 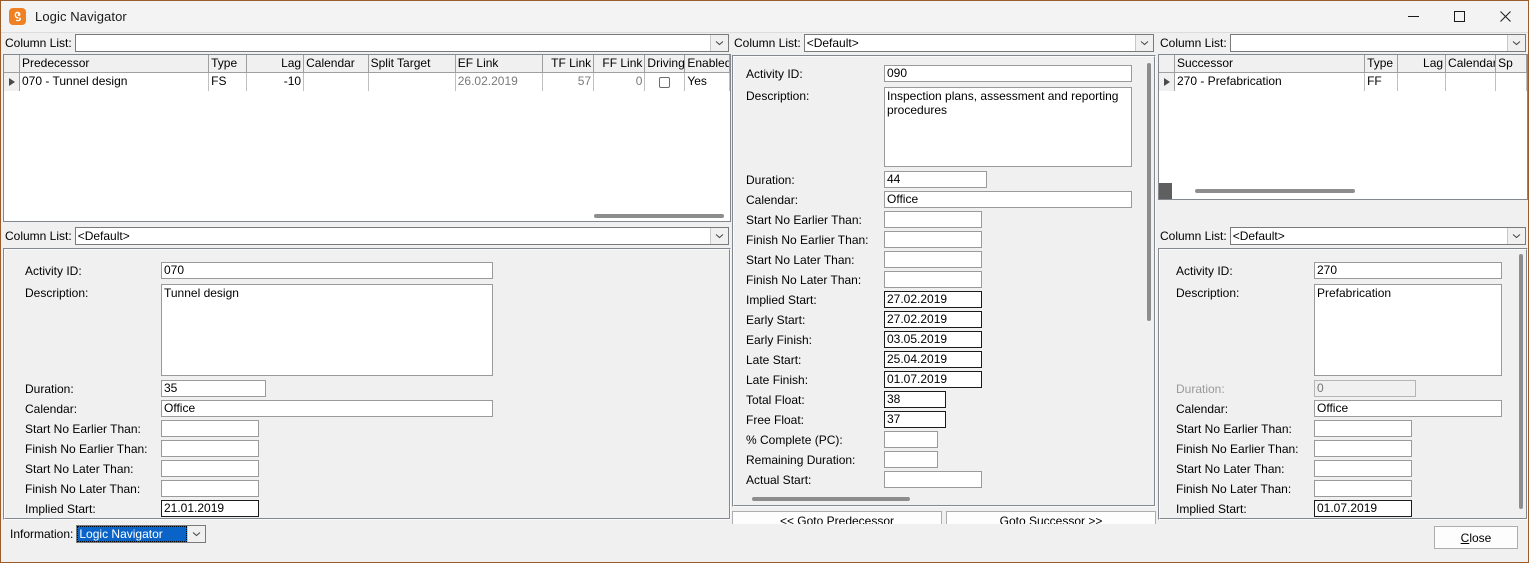 I want to click on close-button: Close, so click(x=1476, y=537).